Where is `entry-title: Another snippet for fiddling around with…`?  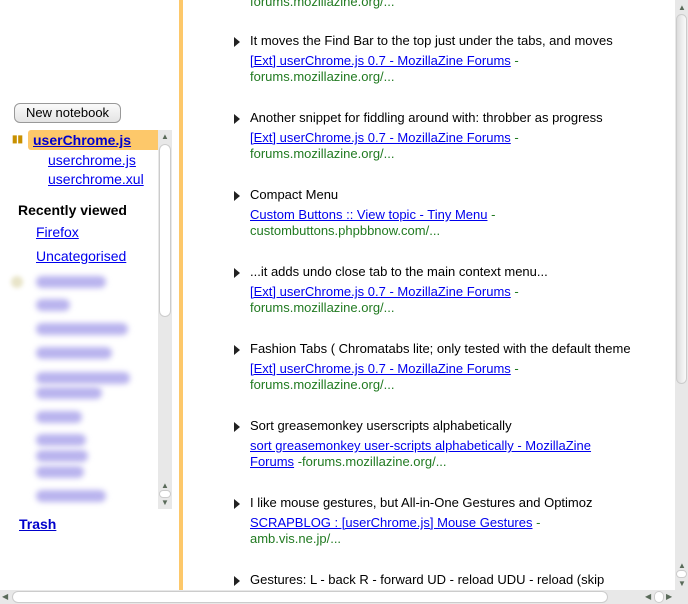
entry-title: Another snippet for fiddling around with… is located at coordinates (426, 117).